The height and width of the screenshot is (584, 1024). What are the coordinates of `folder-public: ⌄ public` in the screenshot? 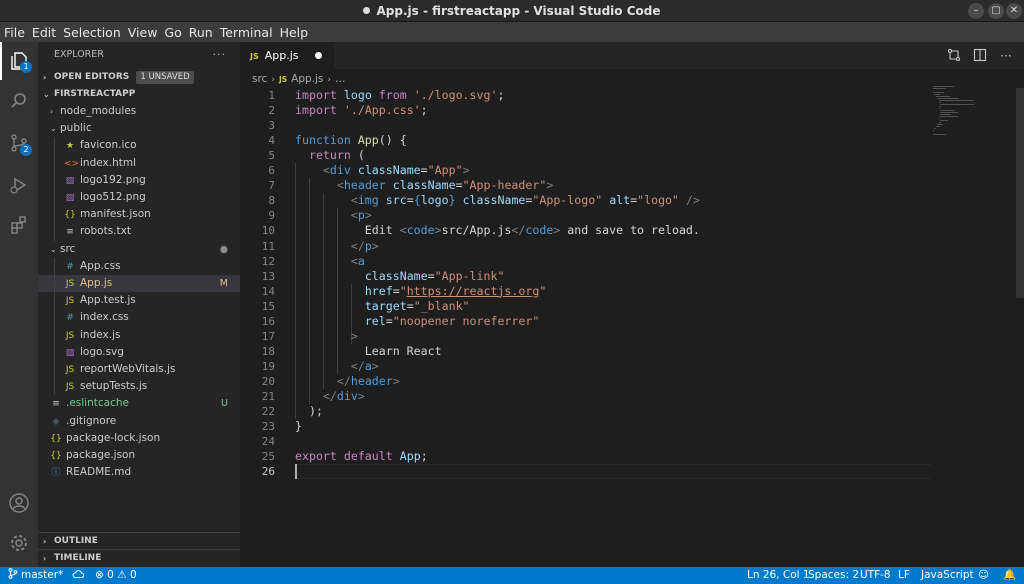 It's located at (139, 128).